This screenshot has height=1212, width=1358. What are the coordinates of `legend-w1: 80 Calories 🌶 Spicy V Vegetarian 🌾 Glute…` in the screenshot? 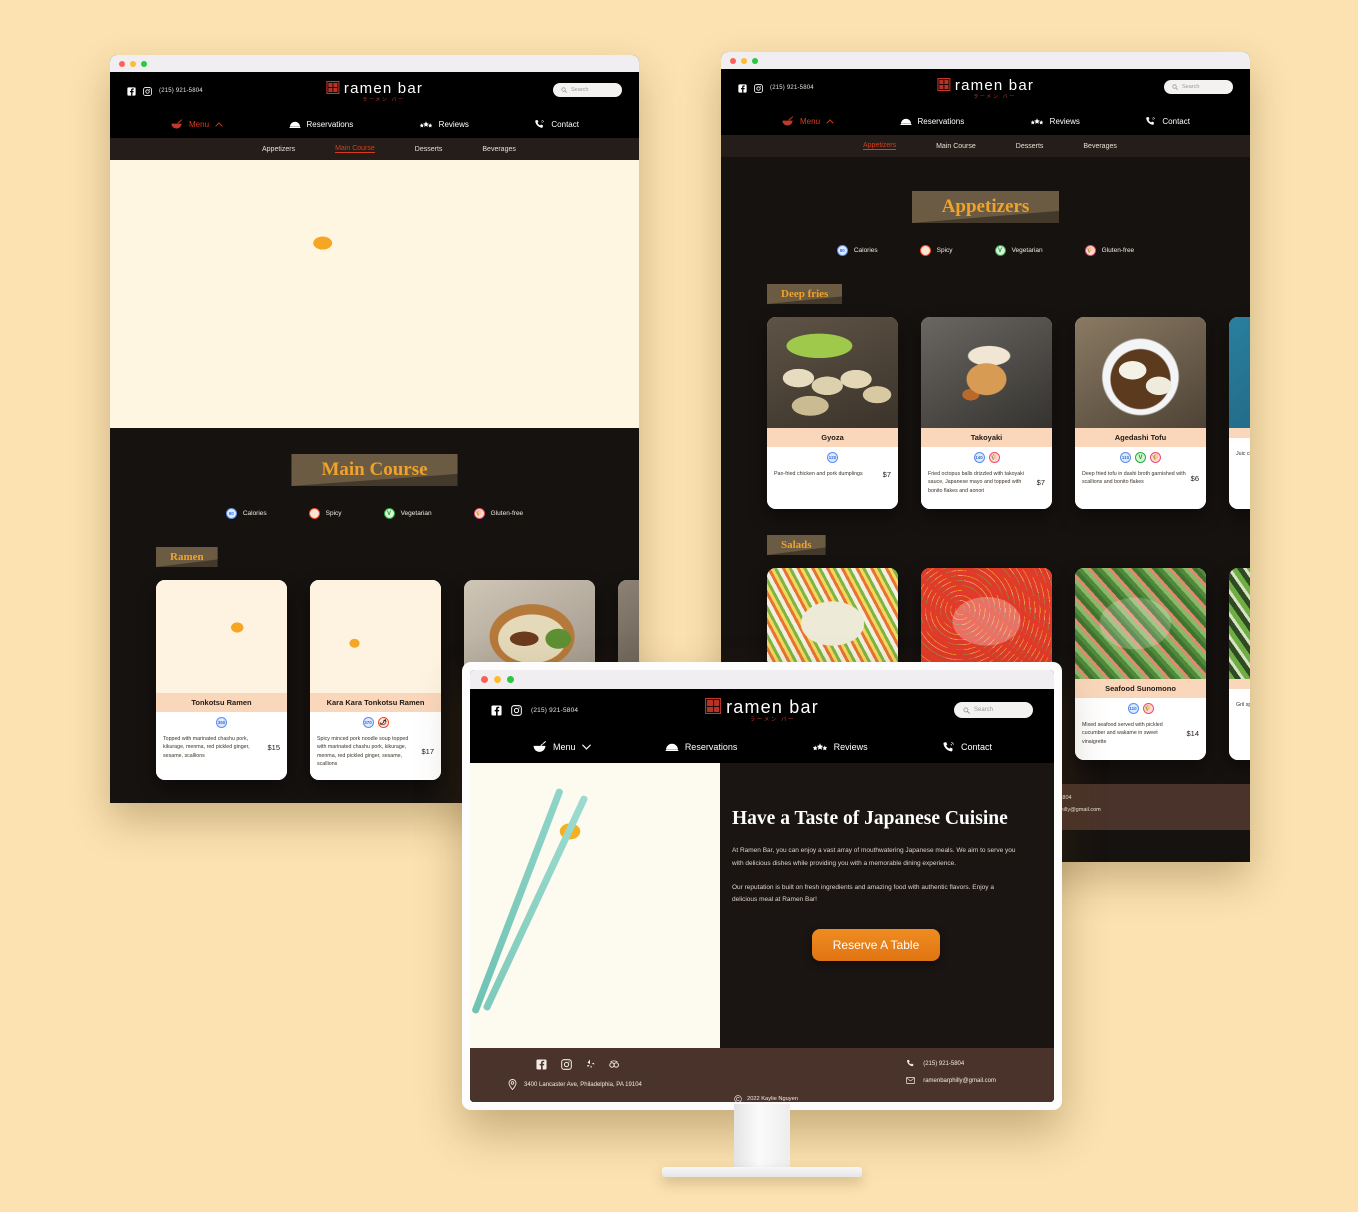 It's located at (374, 513).